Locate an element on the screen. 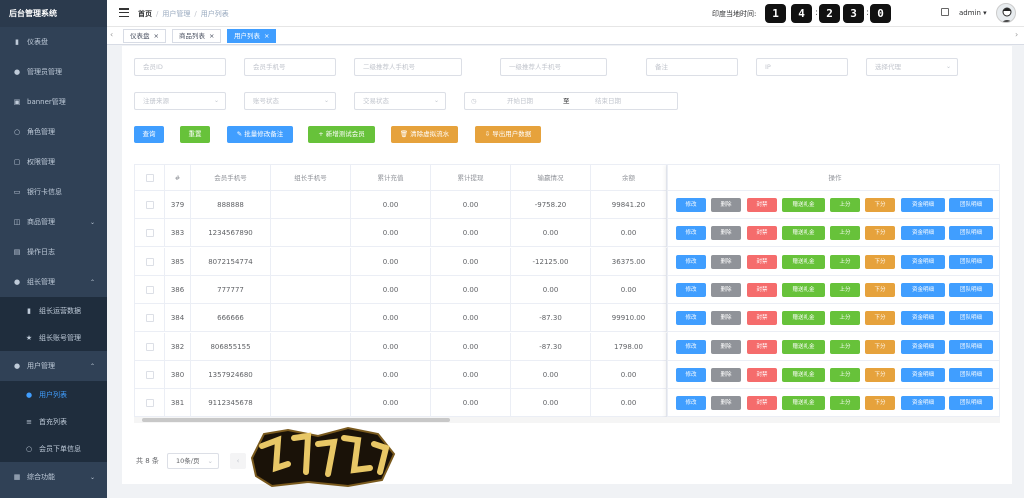 The width and height of the screenshot is (1024, 498). sidebar-item-5: ▭ 银行卡信息 is located at coordinates (53, 192).